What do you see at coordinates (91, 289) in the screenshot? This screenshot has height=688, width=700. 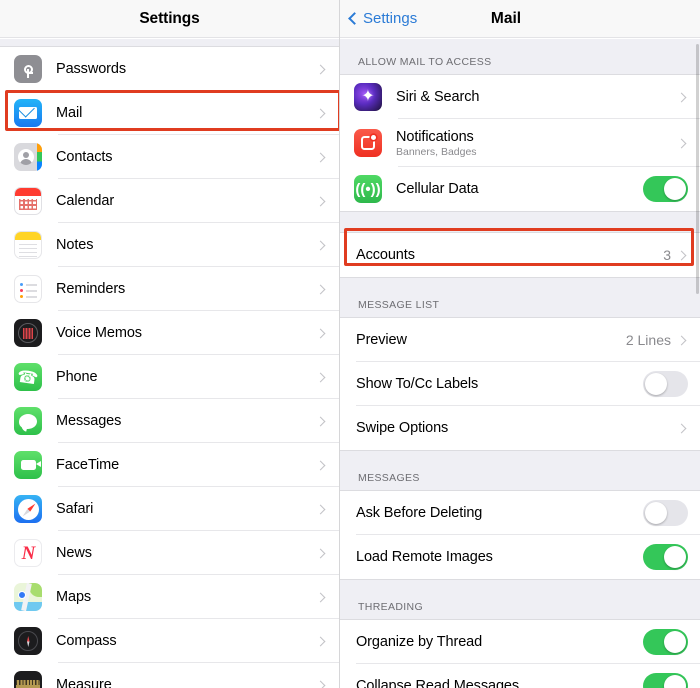 I see `sidebar-item-label: Reminders` at bounding box center [91, 289].